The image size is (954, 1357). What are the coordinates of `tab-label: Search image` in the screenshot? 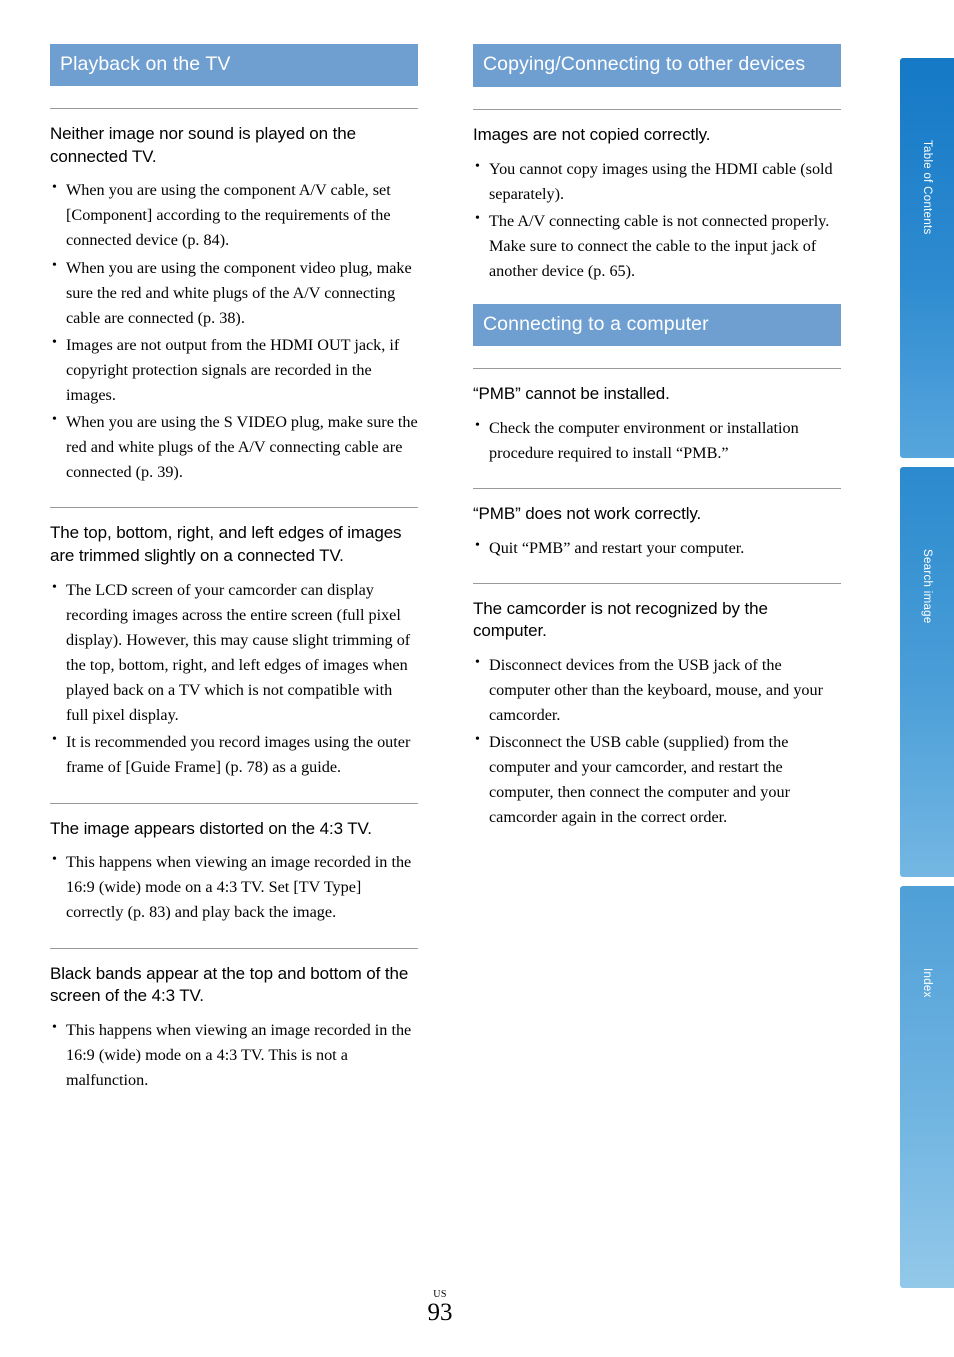 It's located at (927, 586).